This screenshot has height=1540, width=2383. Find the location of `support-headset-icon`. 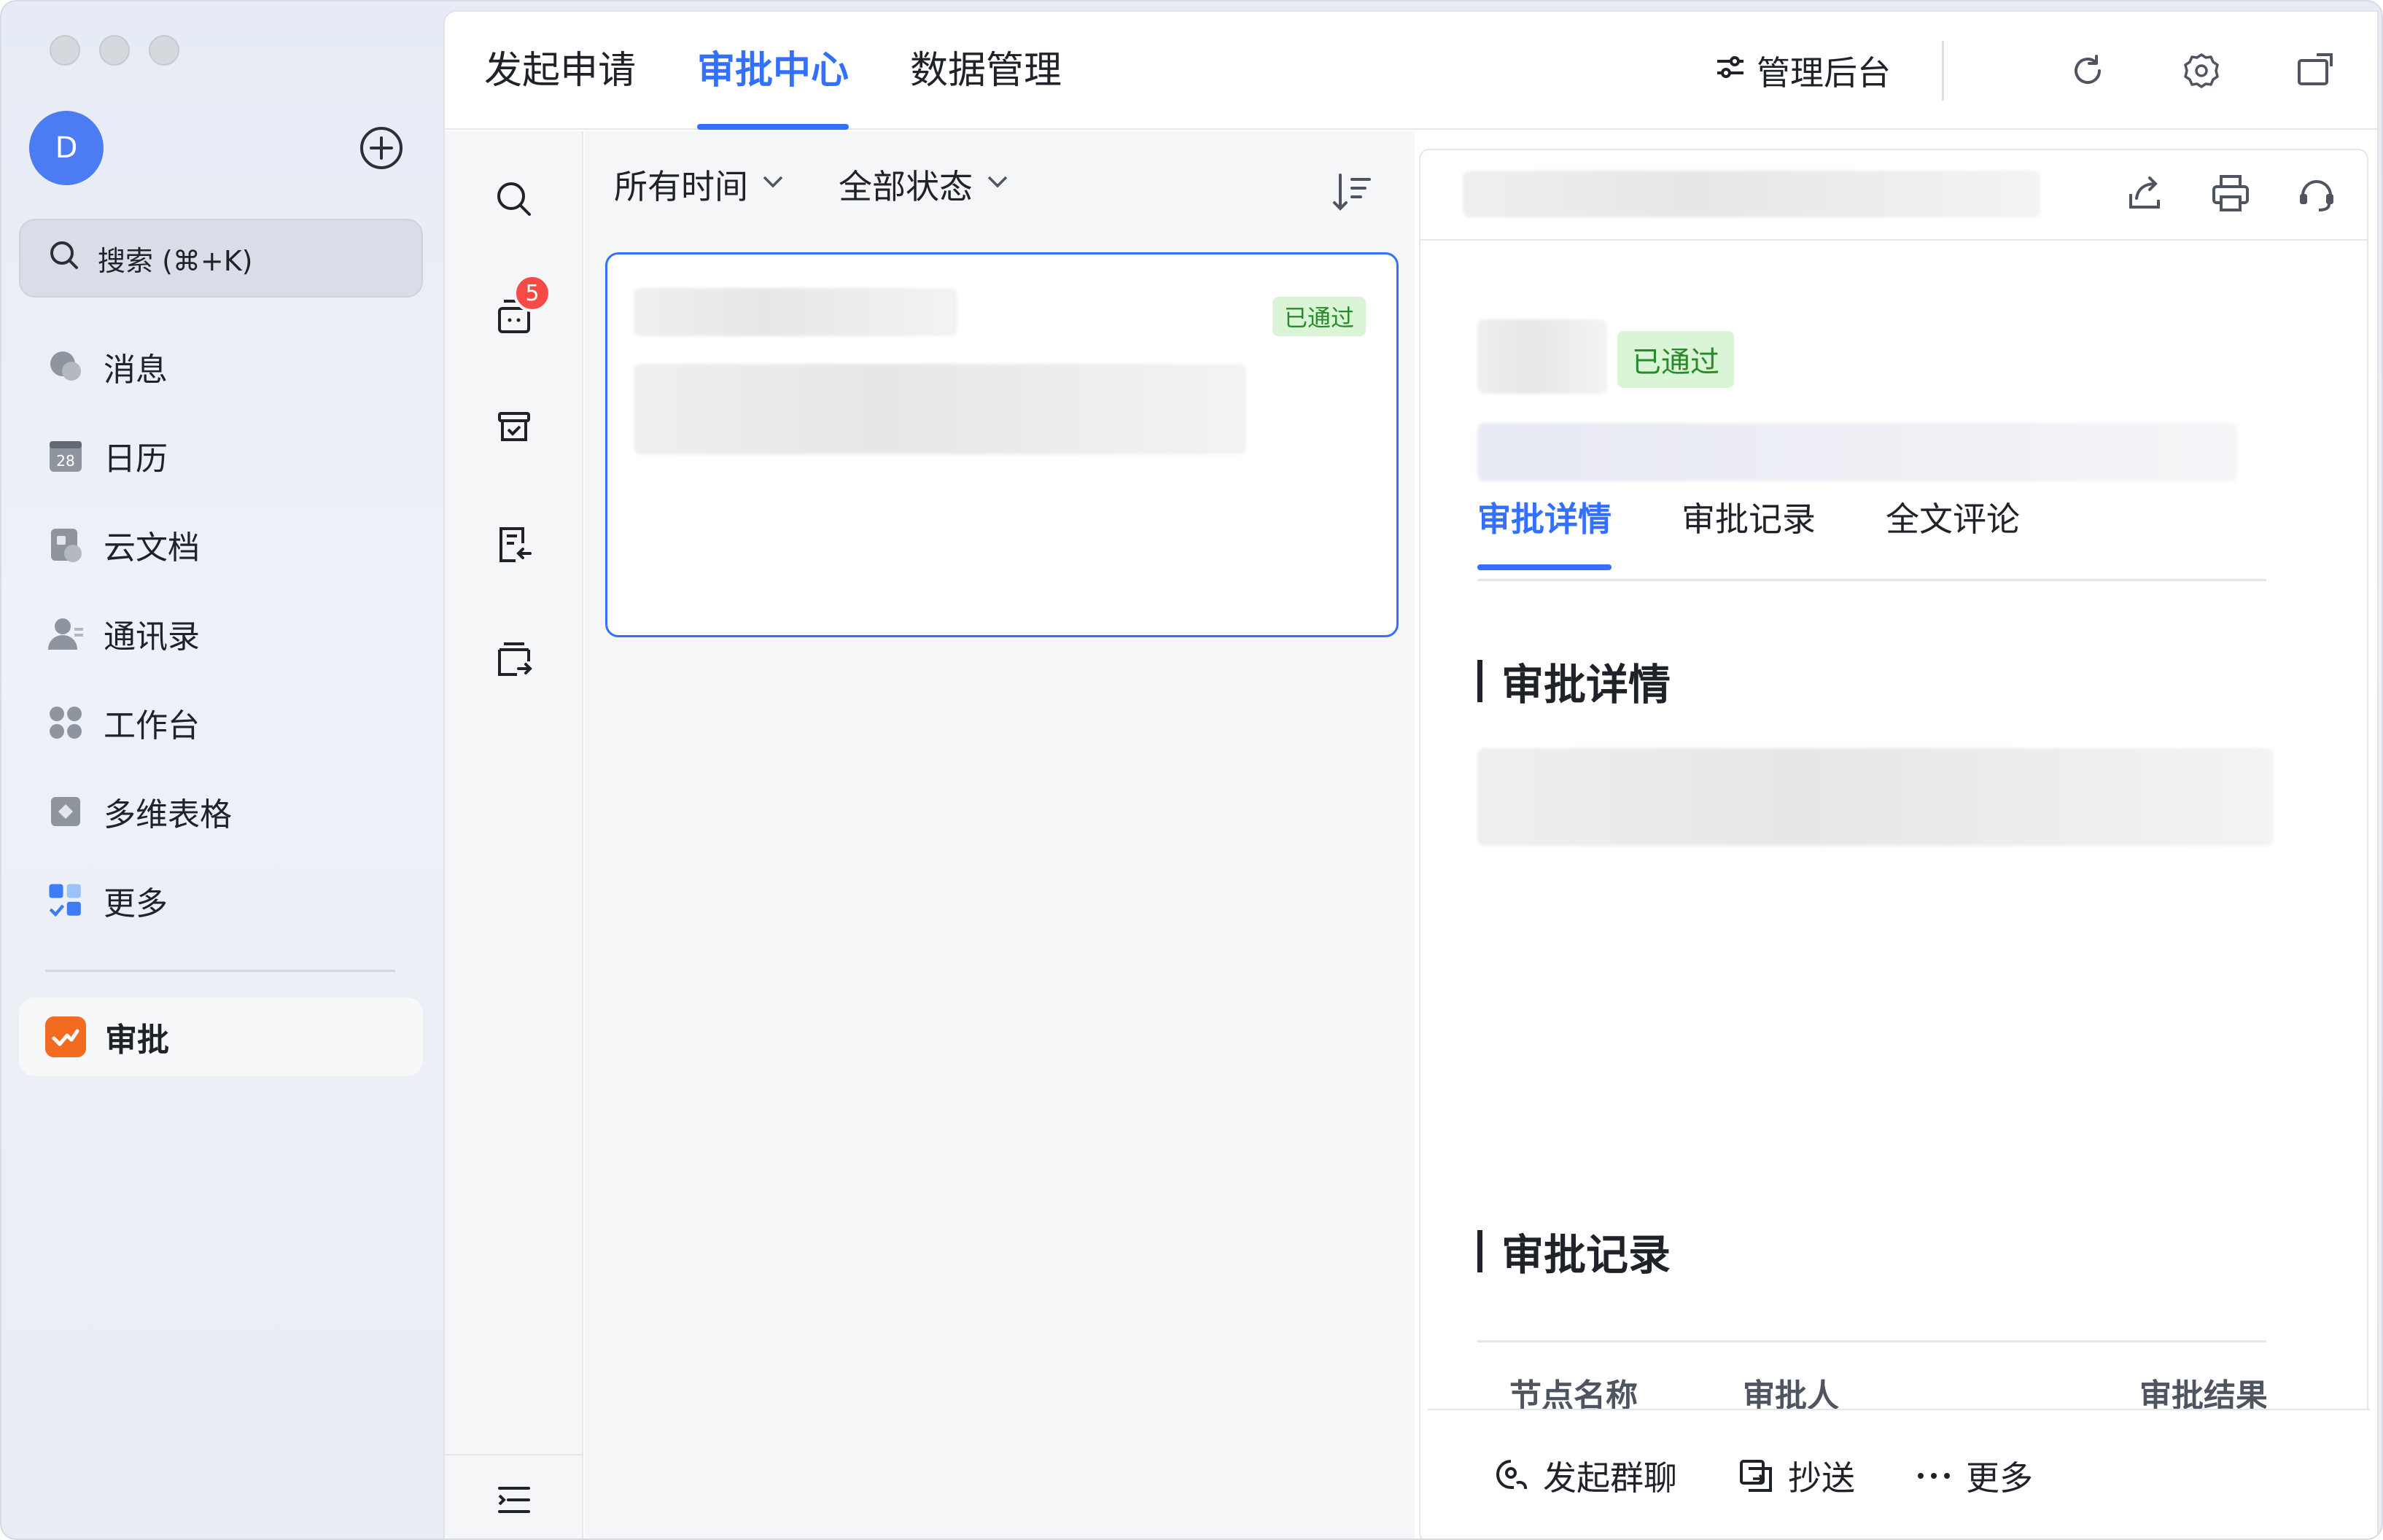

support-headset-icon is located at coordinates (2316, 193).